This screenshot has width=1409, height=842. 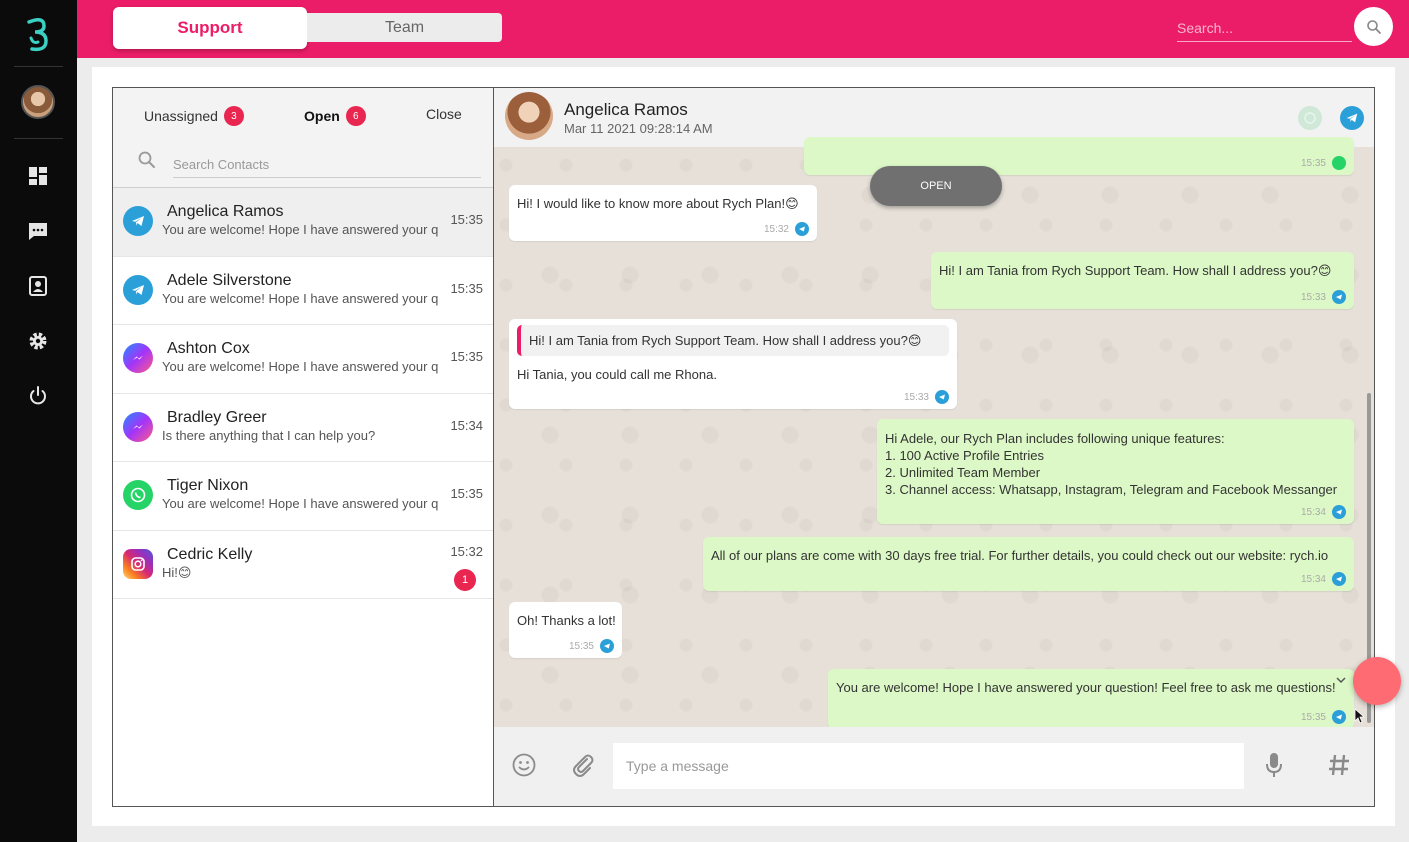 I want to click on tab-close: Close, so click(x=444, y=114).